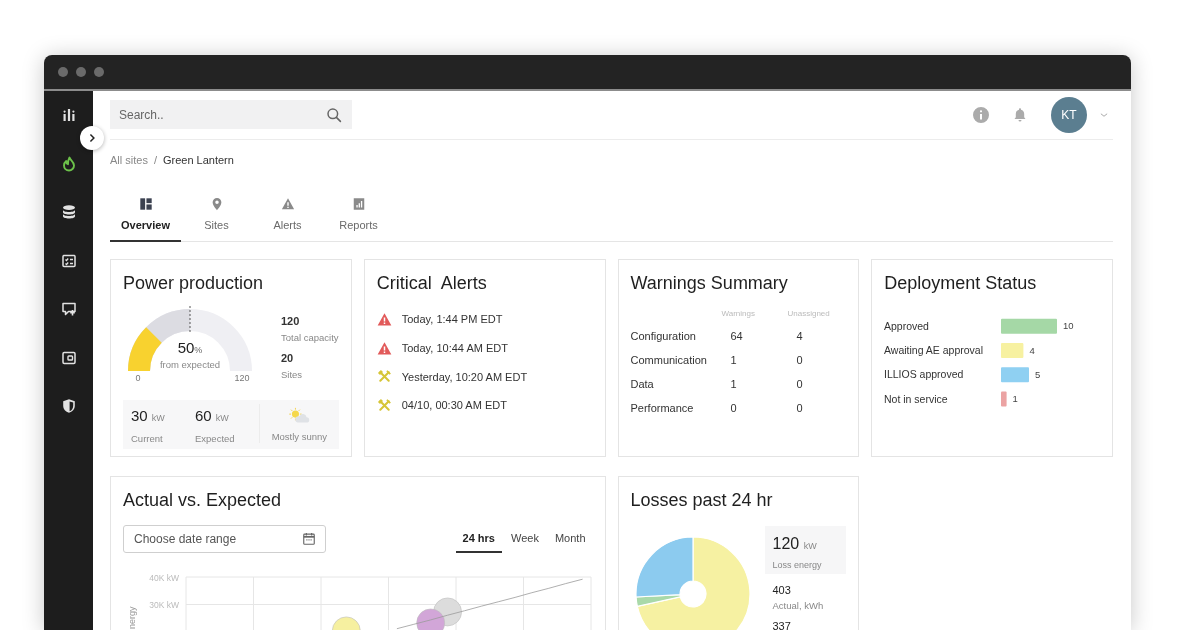 The image size is (1200, 630). I want to click on card-title: Warnings Summary, so click(709, 283).